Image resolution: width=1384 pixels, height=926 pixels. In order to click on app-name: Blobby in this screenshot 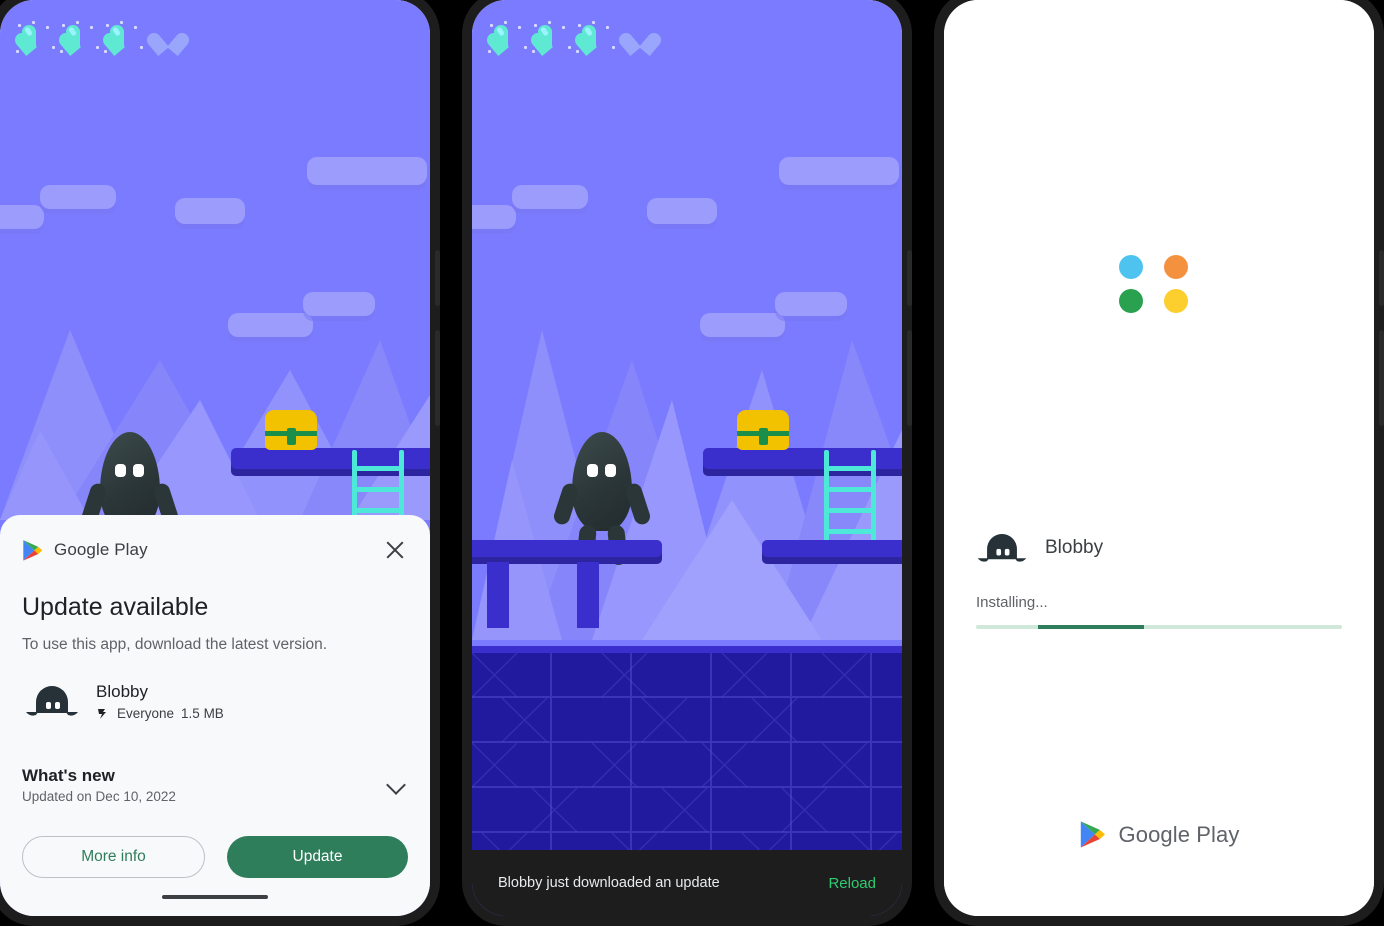, I will do `click(122, 691)`.